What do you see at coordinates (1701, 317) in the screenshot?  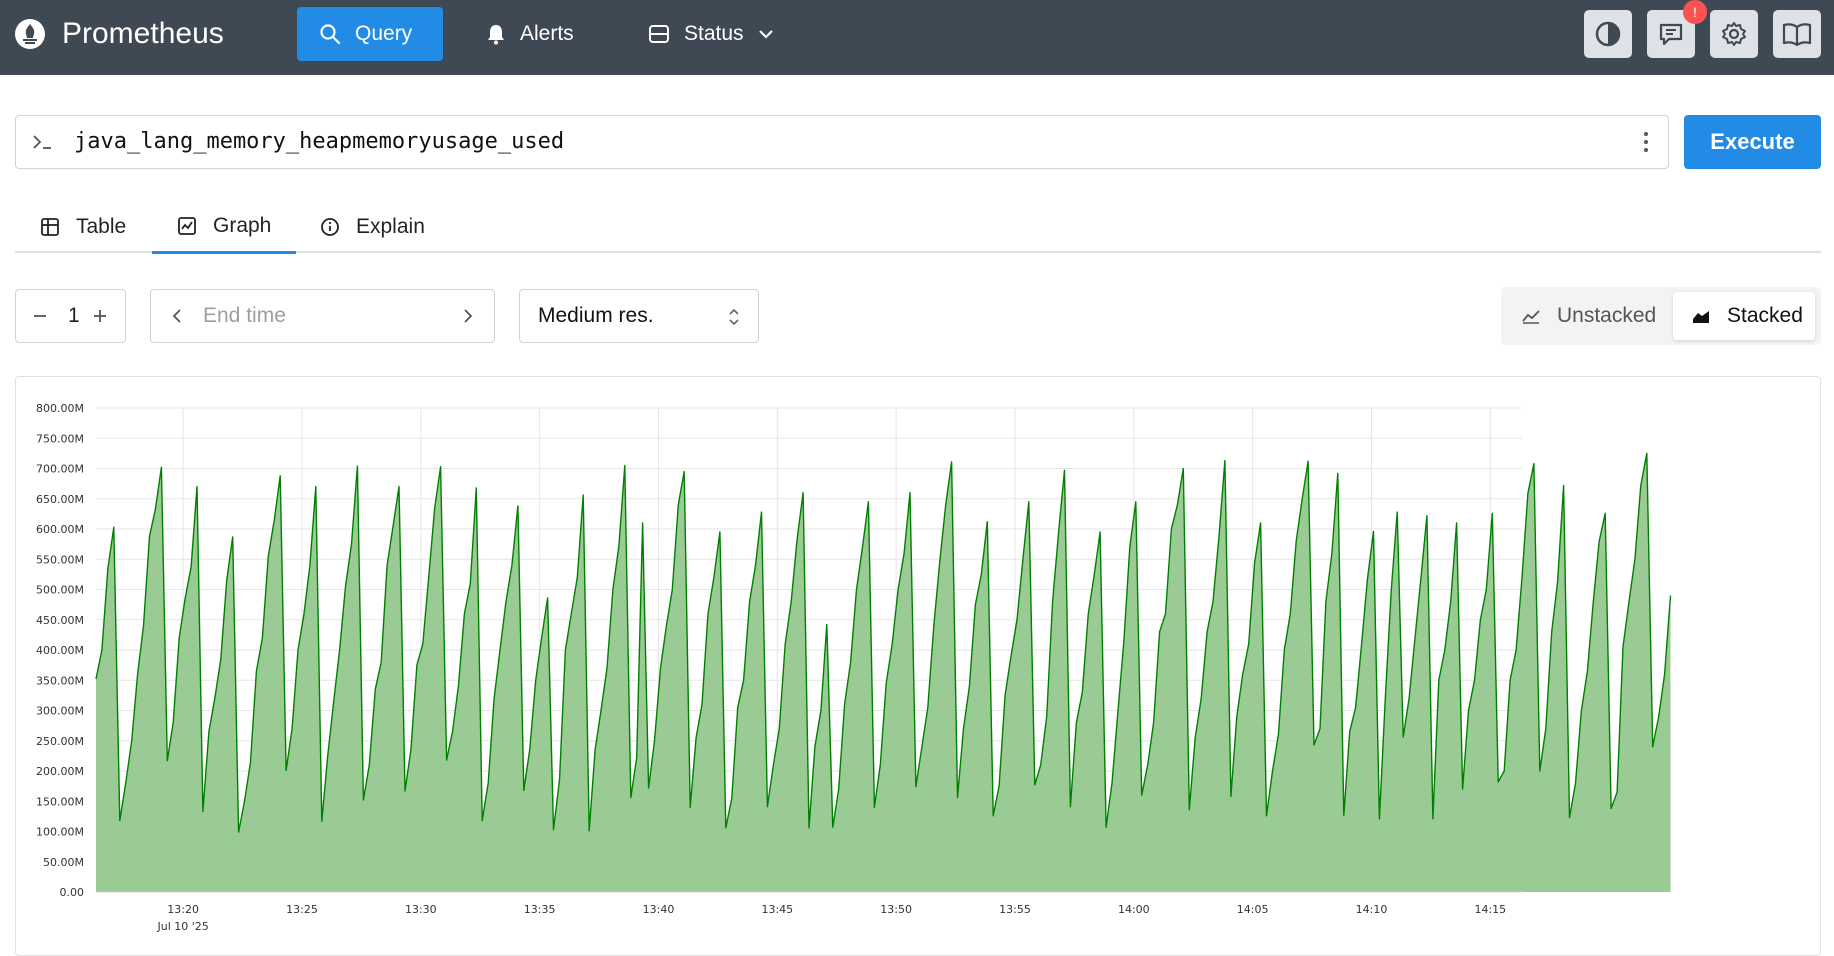 I see `area-chart-icon` at bounding box center [1701, 317].